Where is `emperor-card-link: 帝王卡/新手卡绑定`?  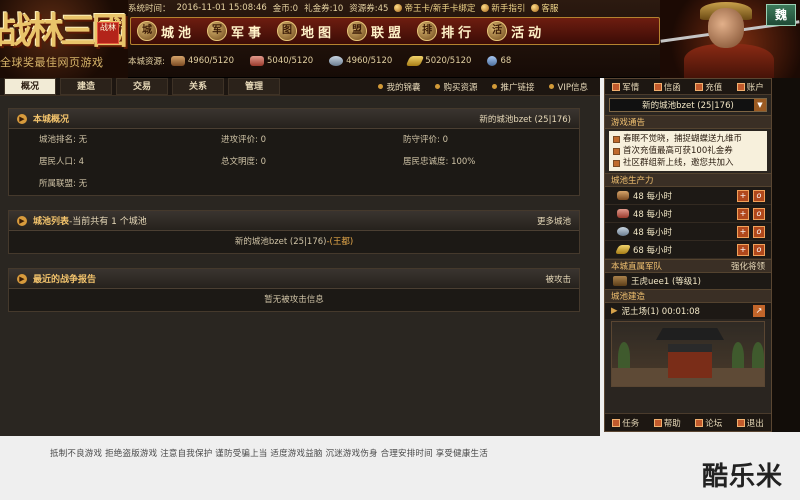
emperor-card-link: 帝王卡/新手卡绑定 is located at coordinates (434, 8).